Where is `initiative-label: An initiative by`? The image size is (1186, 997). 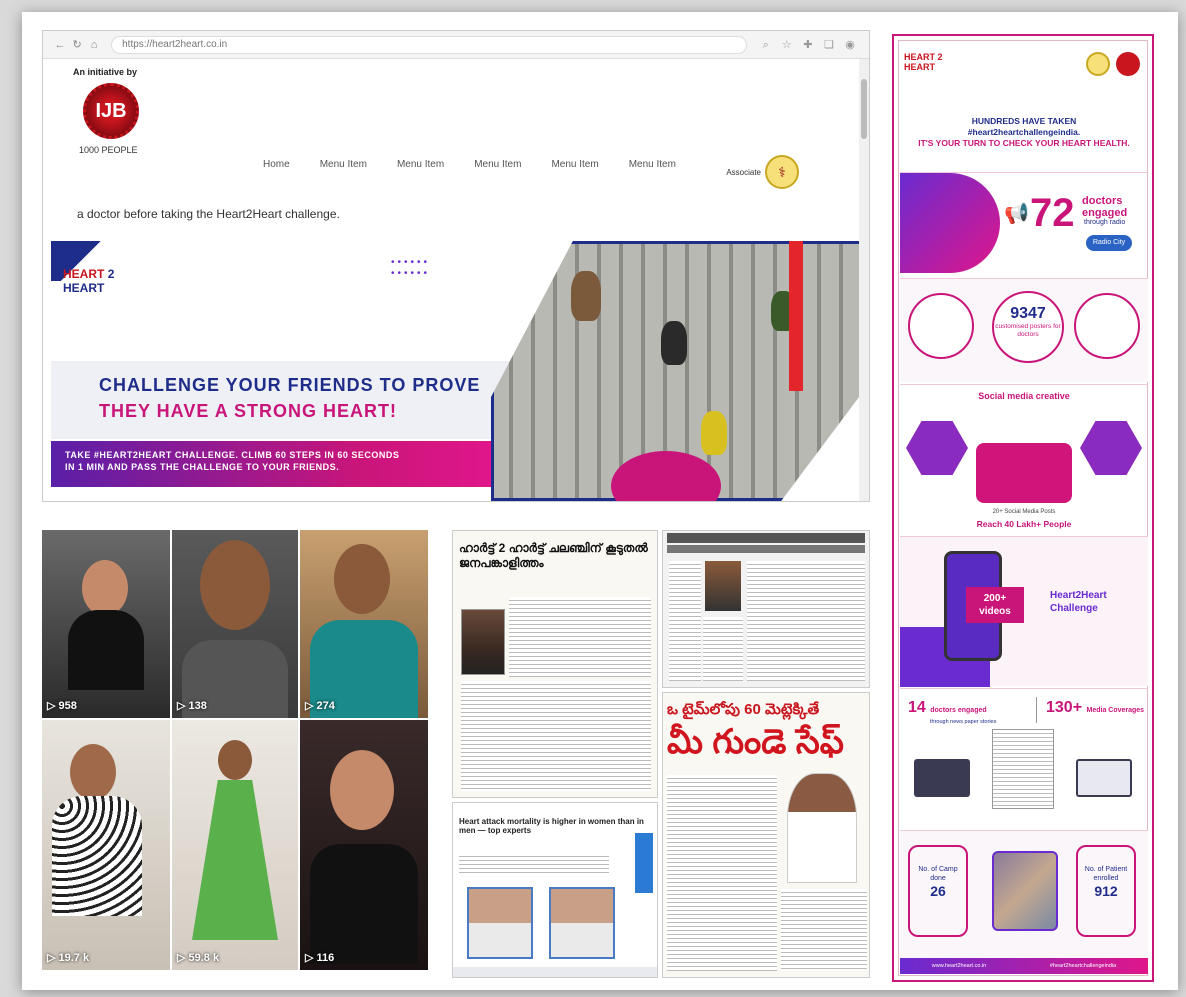 initiative-label: An initiative by is located at coordinates (105, 72).